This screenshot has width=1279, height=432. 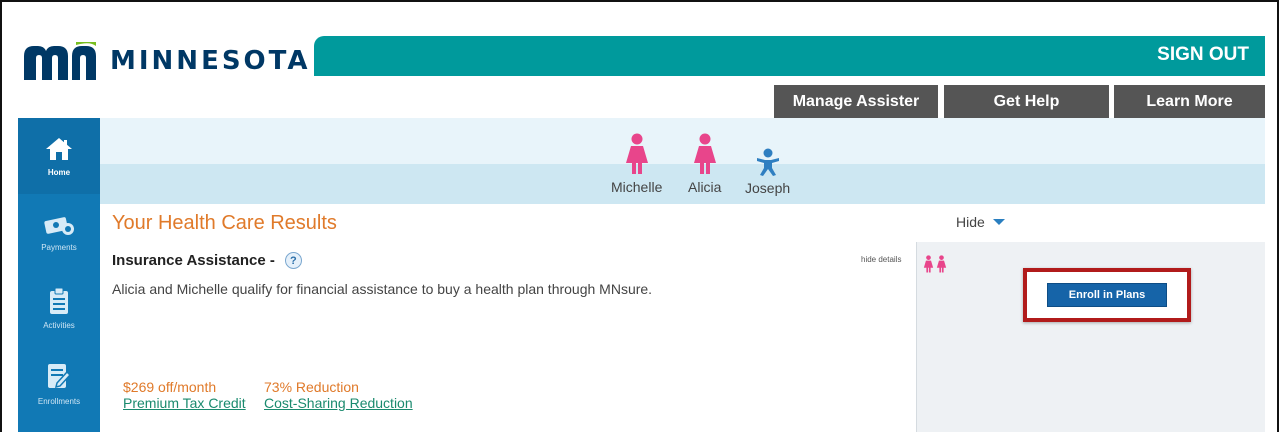 I want to click on sidebar-item-label: Enrollments, so click(x=59, y=401).